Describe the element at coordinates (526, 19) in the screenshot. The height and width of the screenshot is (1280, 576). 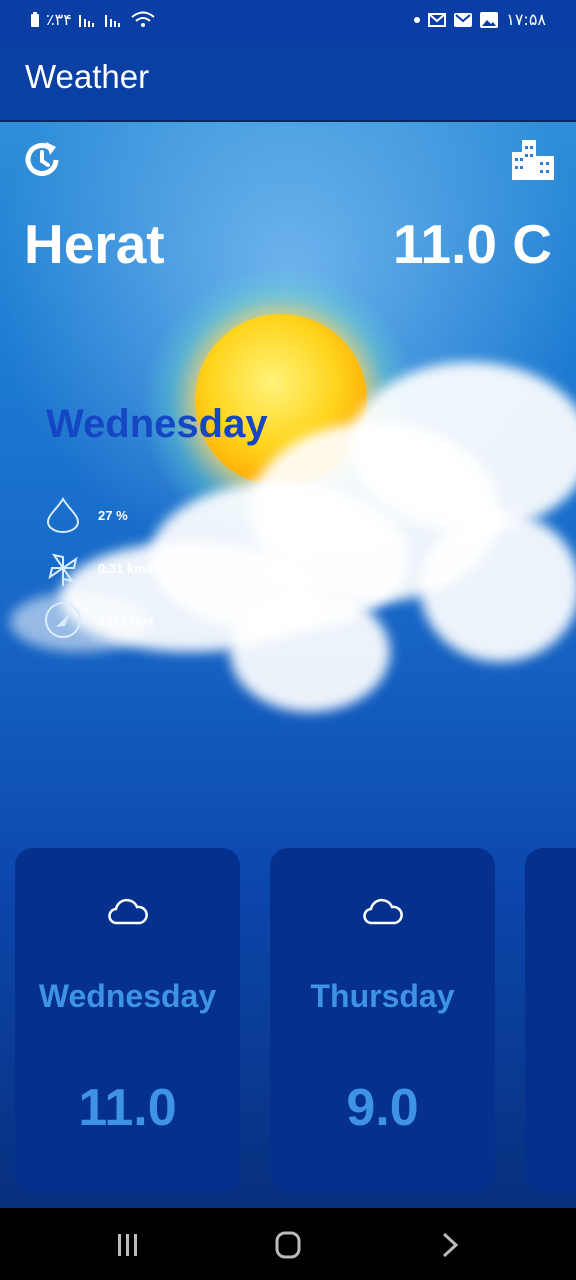
I see `status-time: ۱۷:۵۸` at that location.